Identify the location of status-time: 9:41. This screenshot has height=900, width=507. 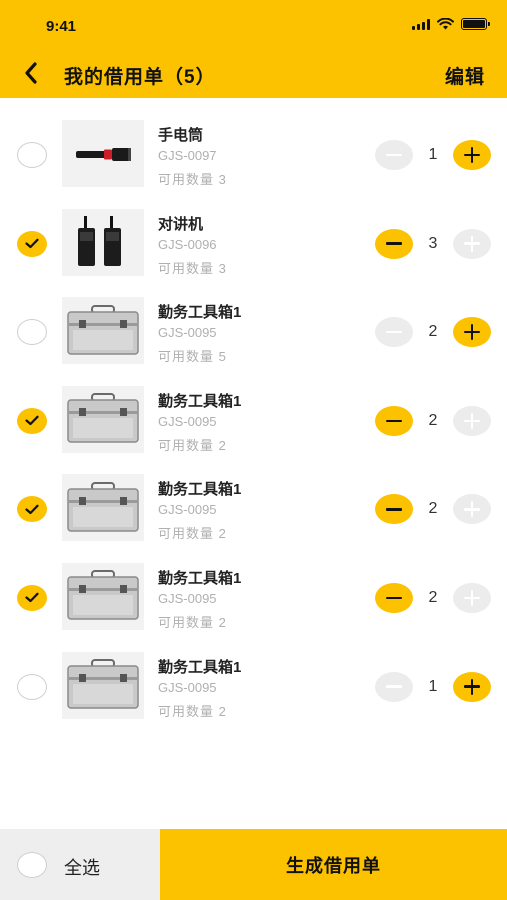
(61, 26).